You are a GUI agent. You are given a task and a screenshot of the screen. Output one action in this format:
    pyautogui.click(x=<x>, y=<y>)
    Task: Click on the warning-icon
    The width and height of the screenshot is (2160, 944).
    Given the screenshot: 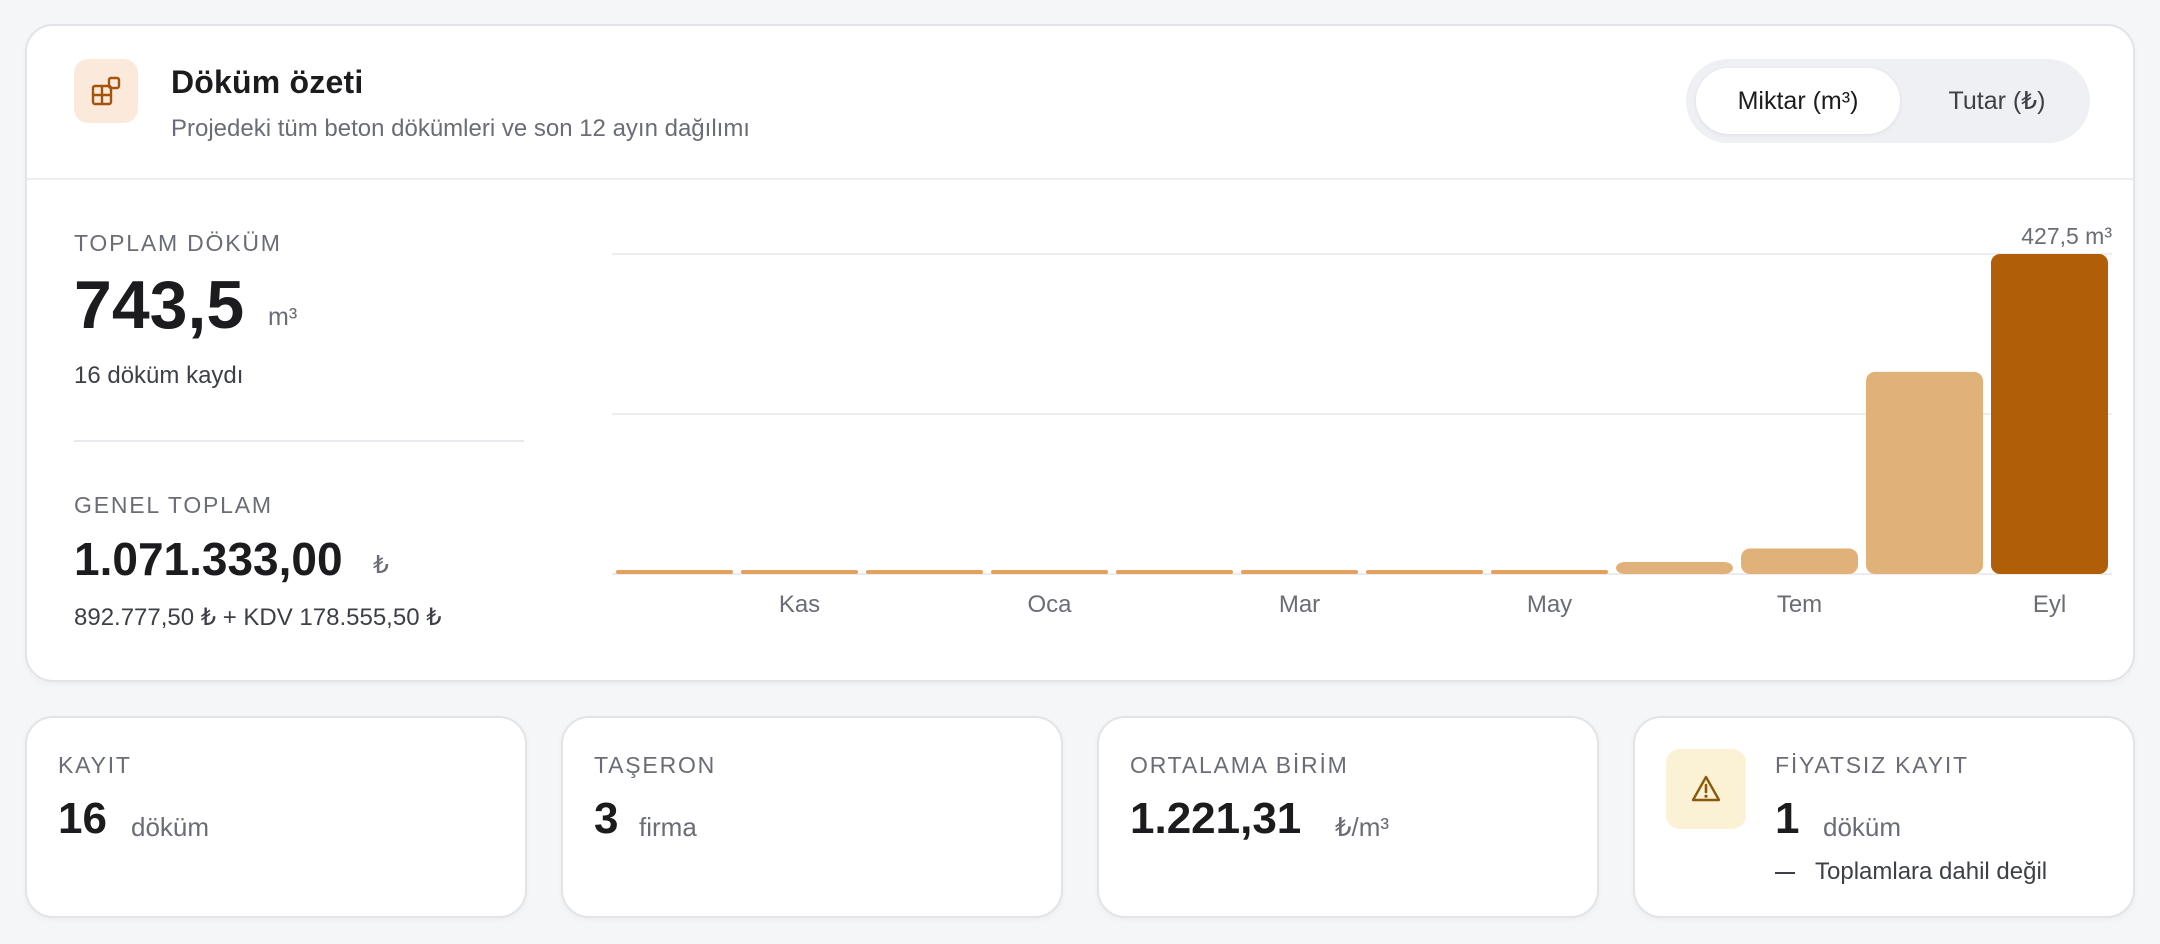 What is the action you would take?
    pyautogui.click(x=1706, y=789)
    